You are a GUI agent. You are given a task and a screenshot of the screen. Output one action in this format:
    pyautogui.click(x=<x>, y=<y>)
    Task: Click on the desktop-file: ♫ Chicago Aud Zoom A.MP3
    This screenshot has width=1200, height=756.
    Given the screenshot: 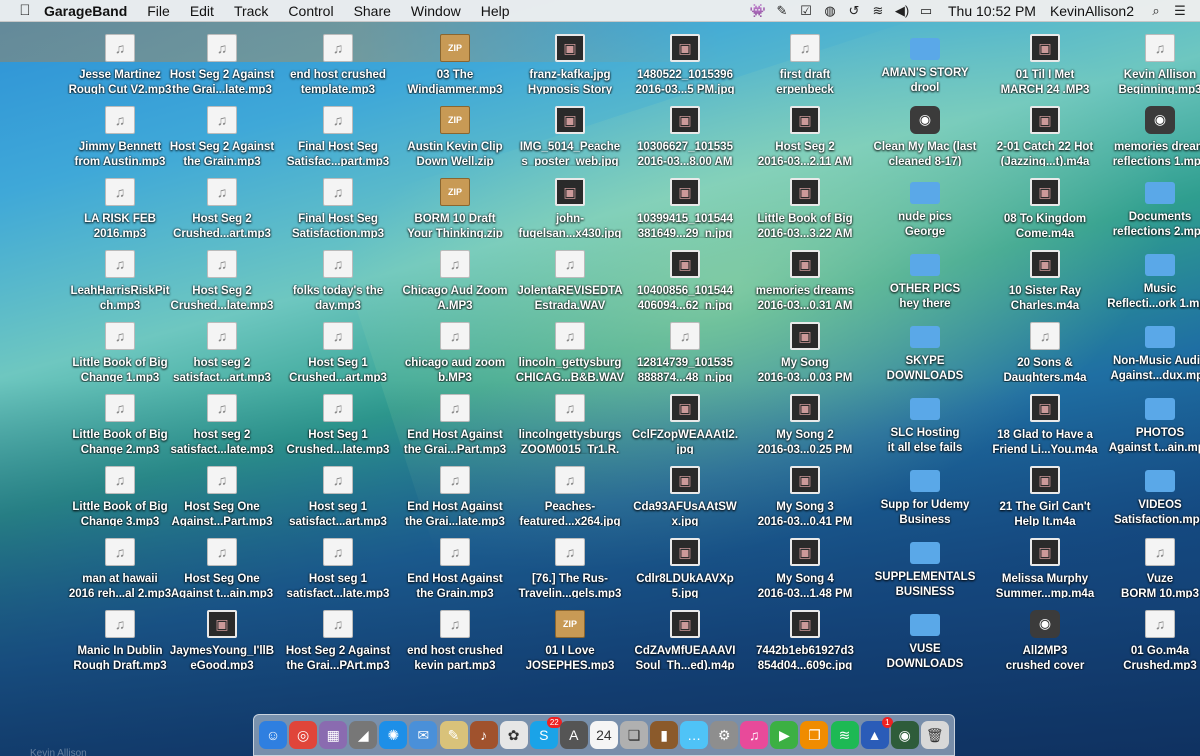 What is the action you would take?
    pyautogui.click(x=455, y=274)
    